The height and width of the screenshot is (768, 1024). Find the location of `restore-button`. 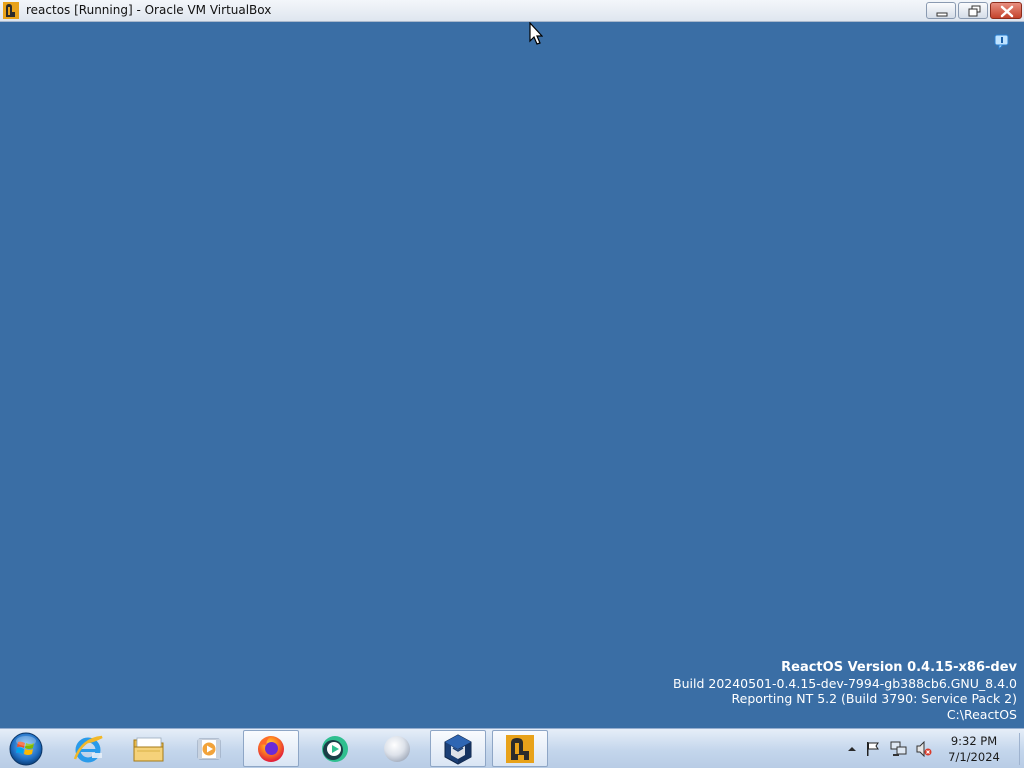

restore-button is located at coordinates (973, 10).